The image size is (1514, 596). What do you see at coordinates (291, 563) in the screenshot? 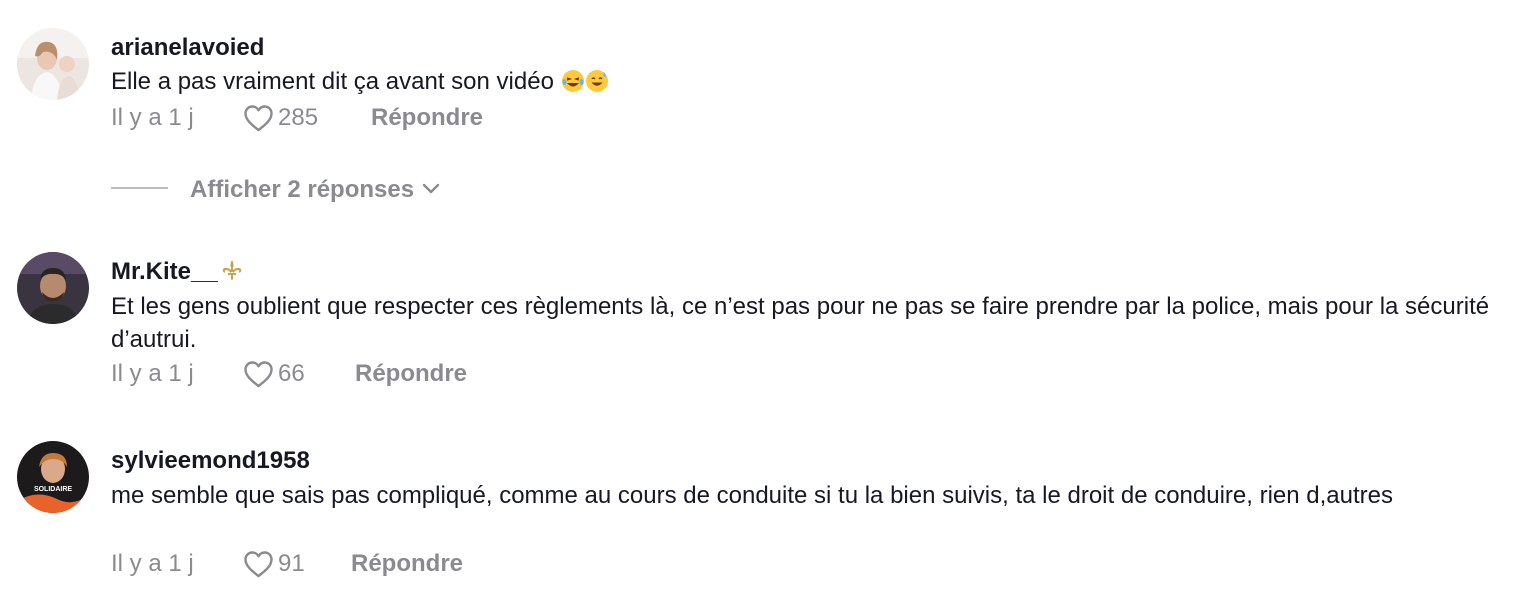
I see `like-count: 91` at bounding box center [291, 563].